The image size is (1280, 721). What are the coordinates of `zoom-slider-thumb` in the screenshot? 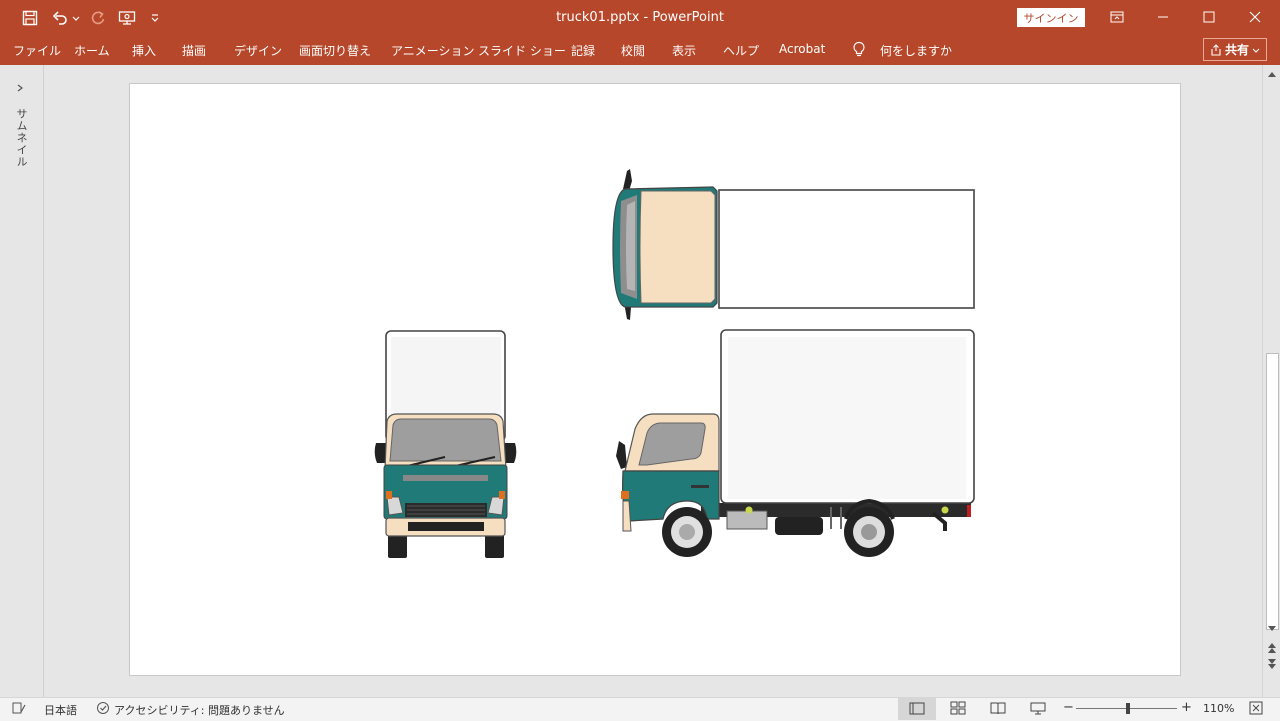 It's located at (1128, 708).